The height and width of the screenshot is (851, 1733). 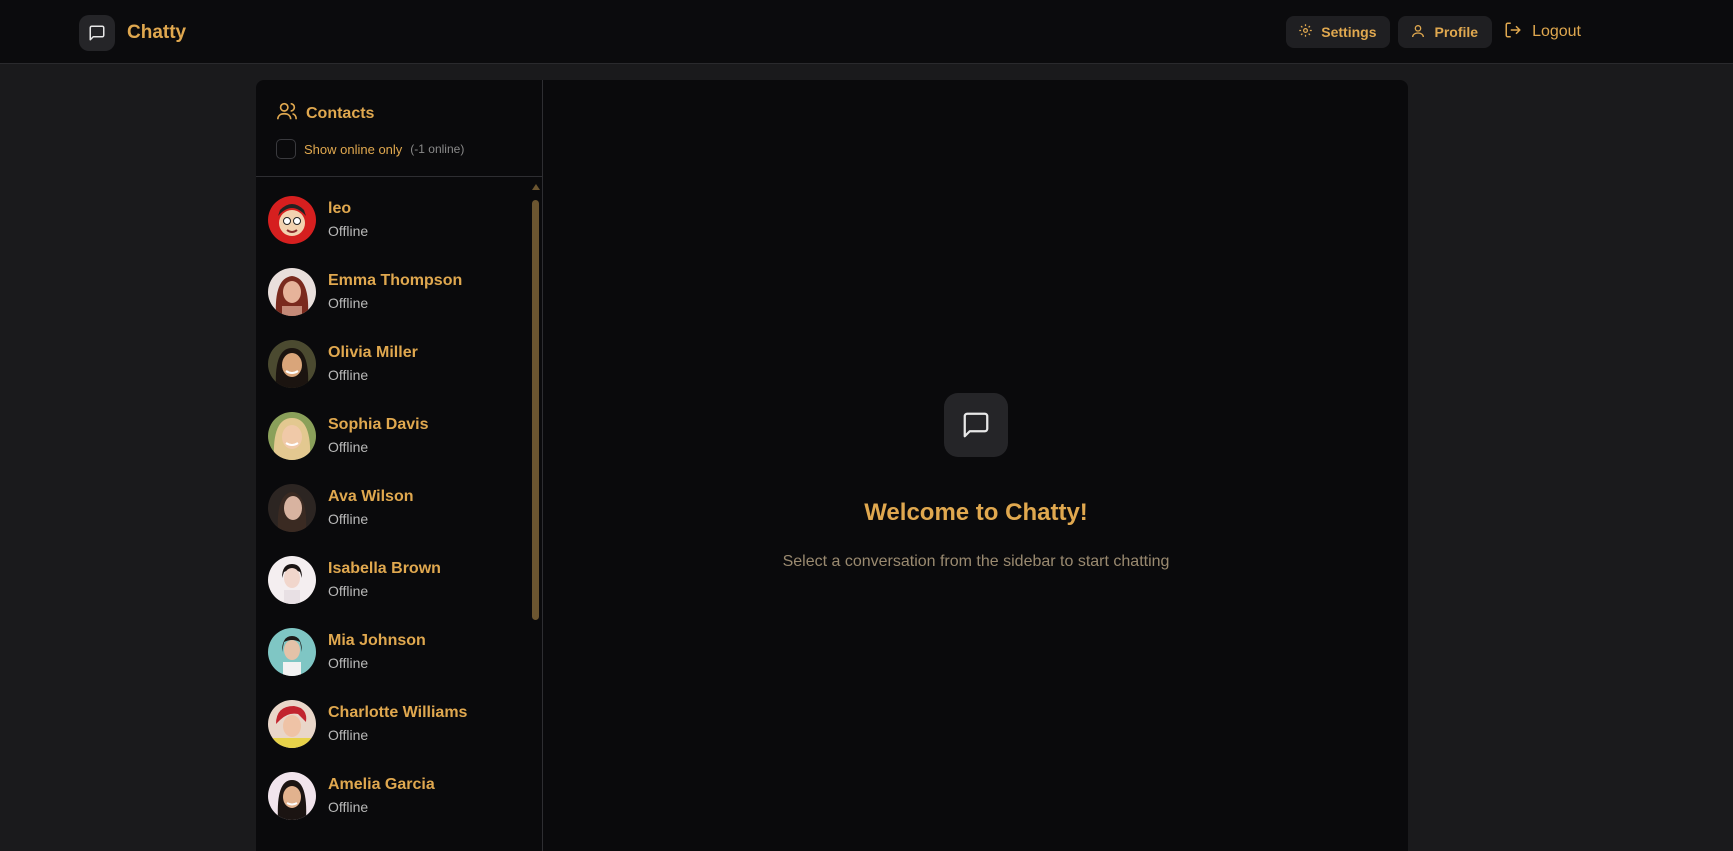 I want to click on contact-name: Olivia Miller, so click(x=373, y=352).